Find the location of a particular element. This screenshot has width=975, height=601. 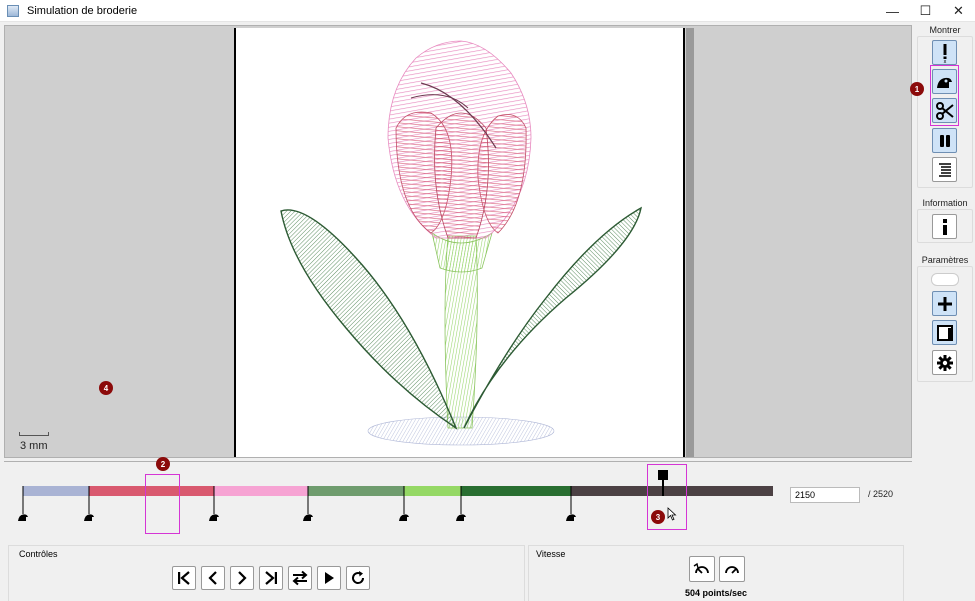

marker-2: 2 is located at coordinates (163, 464).